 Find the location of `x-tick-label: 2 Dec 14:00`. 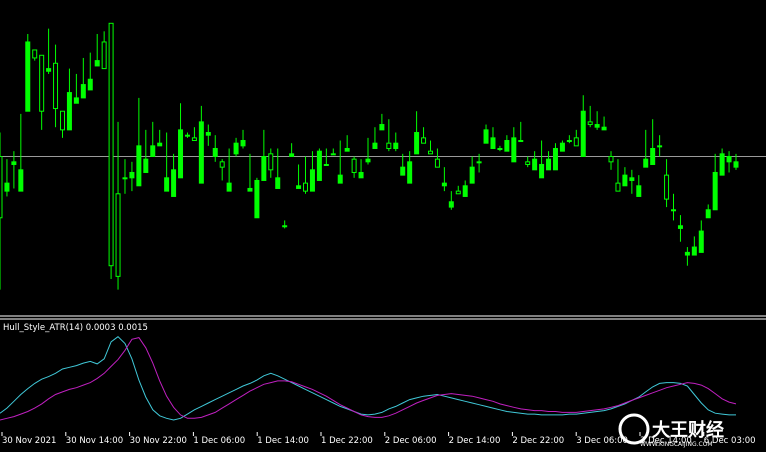

x-tick-label: 2 Dec 14:00 is located at coordinates (475, 441).